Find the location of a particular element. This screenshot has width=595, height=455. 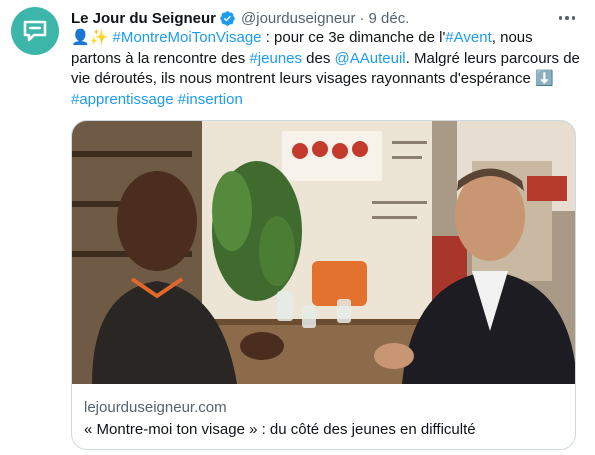

hashtag-link: #Avent is located at coordinates (468, 37).